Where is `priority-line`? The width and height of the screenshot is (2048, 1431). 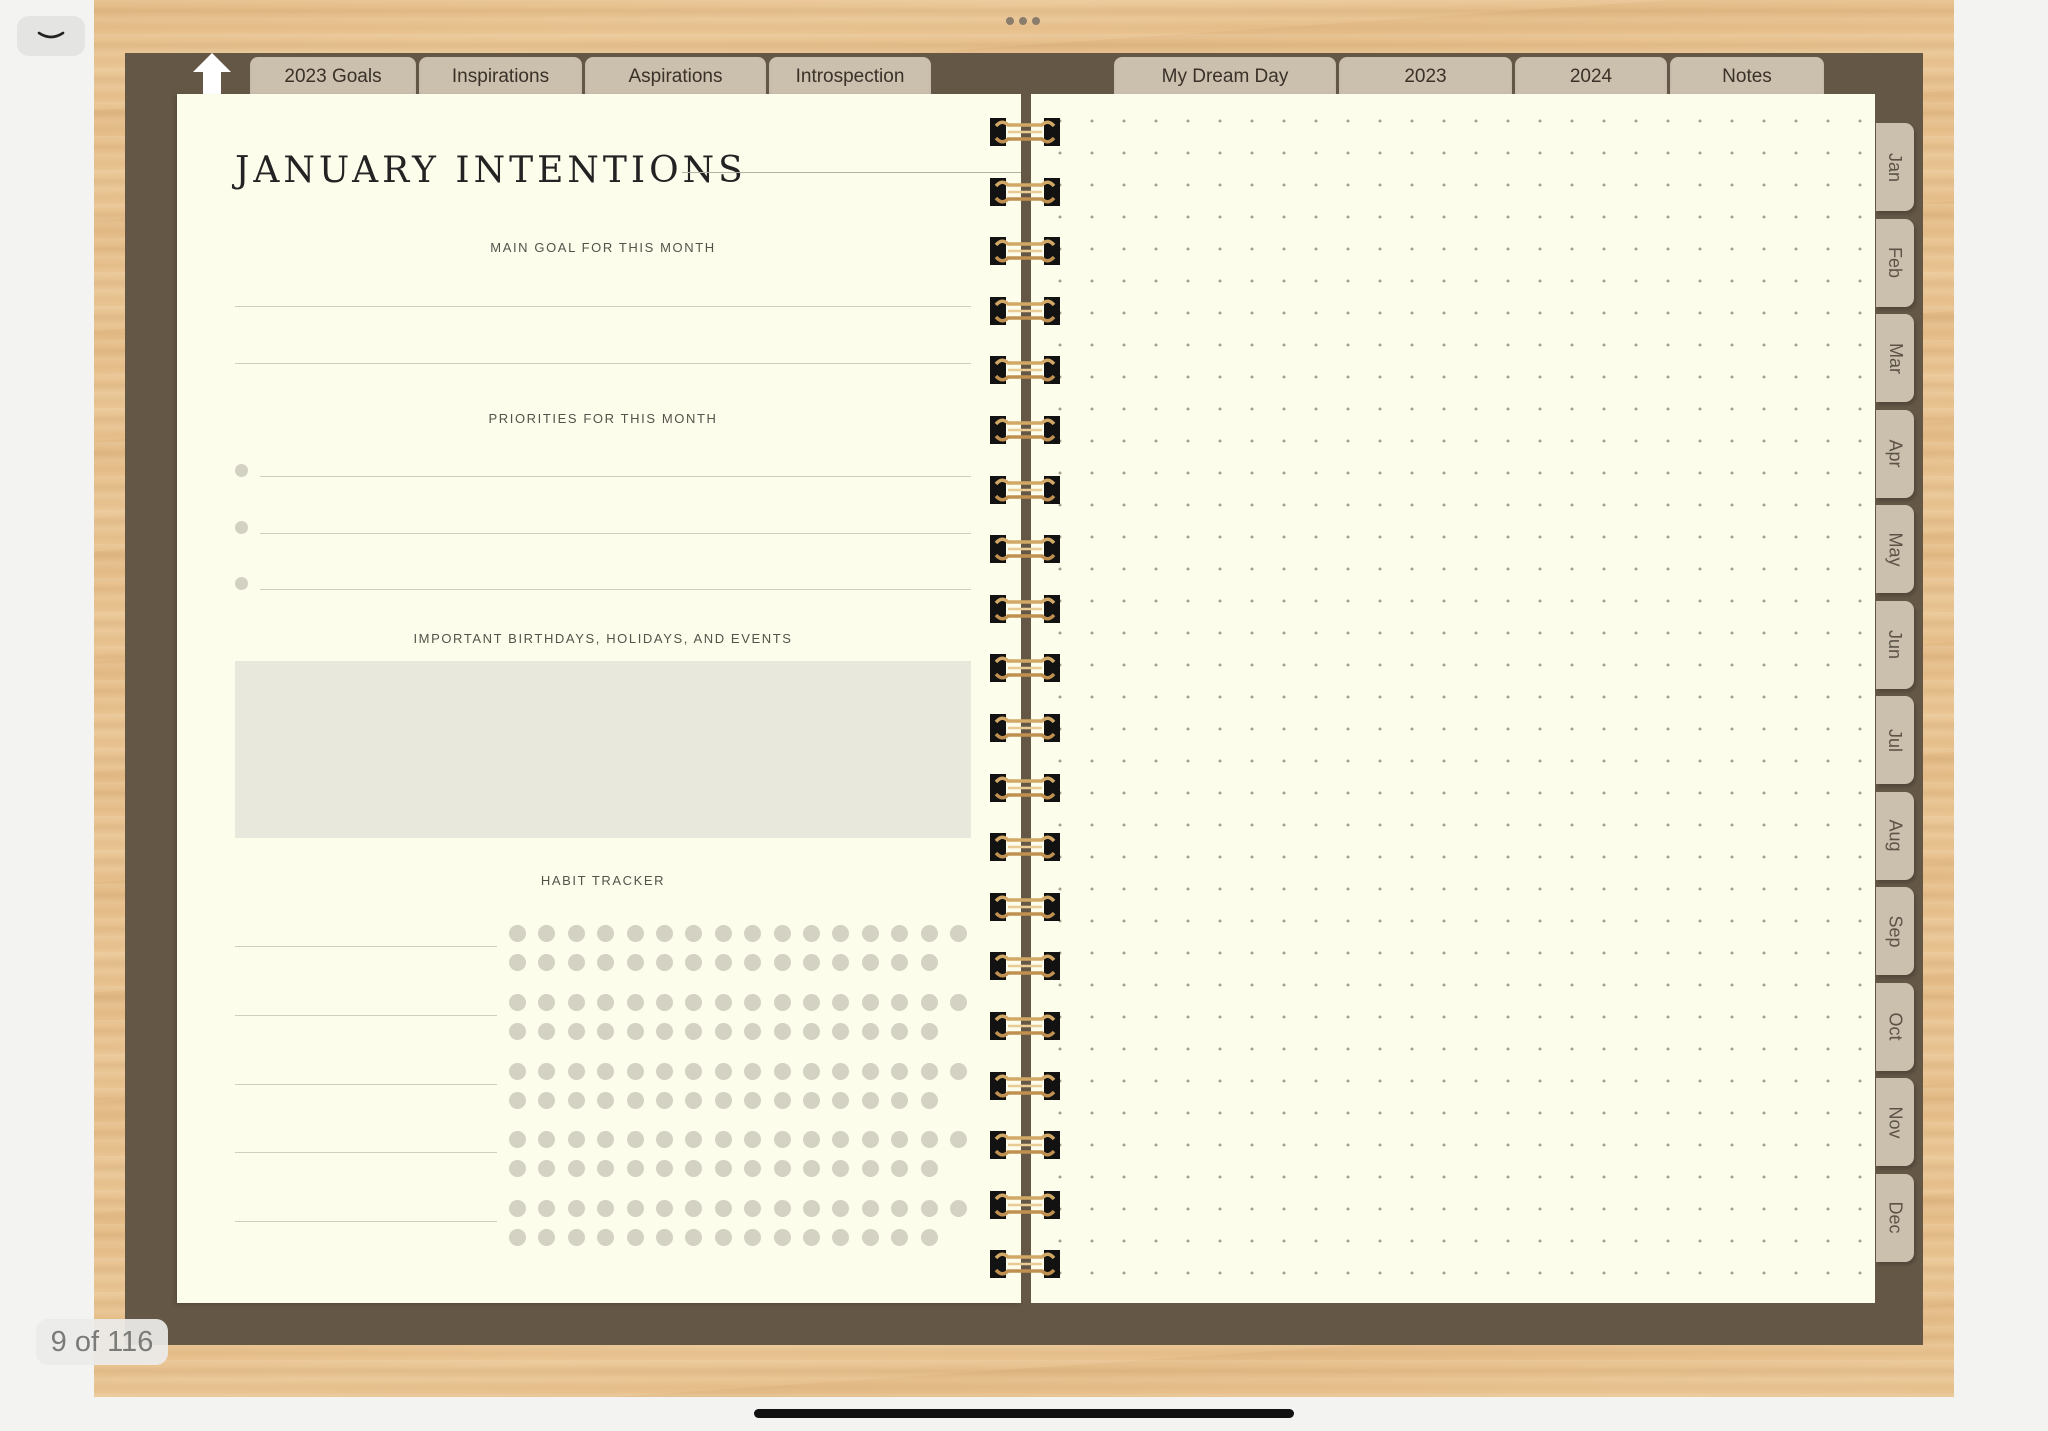
priority-line is located at coordinates (615, 476).